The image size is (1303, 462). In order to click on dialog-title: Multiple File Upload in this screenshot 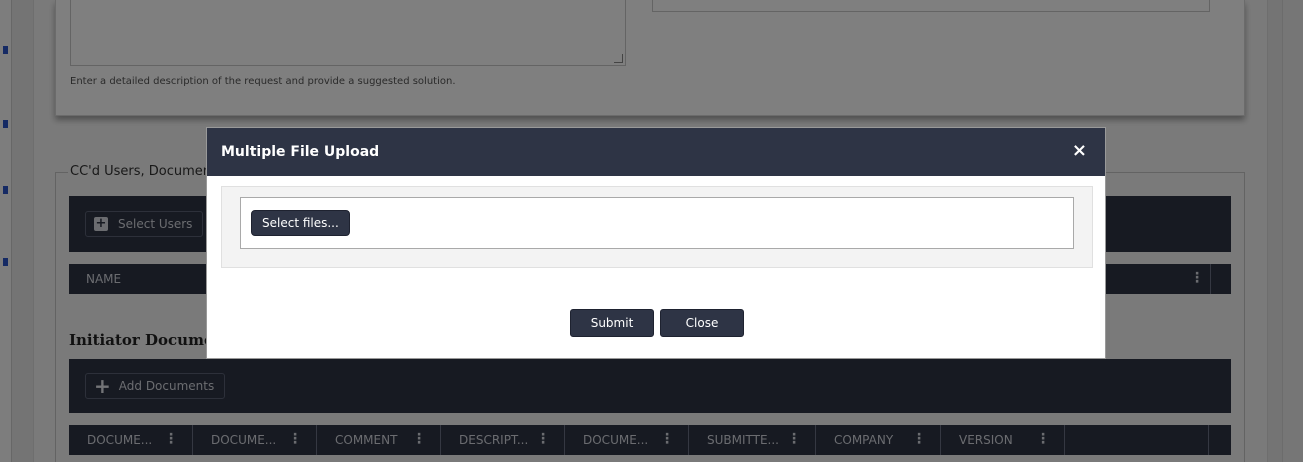, I will do `click(300, 152)`.